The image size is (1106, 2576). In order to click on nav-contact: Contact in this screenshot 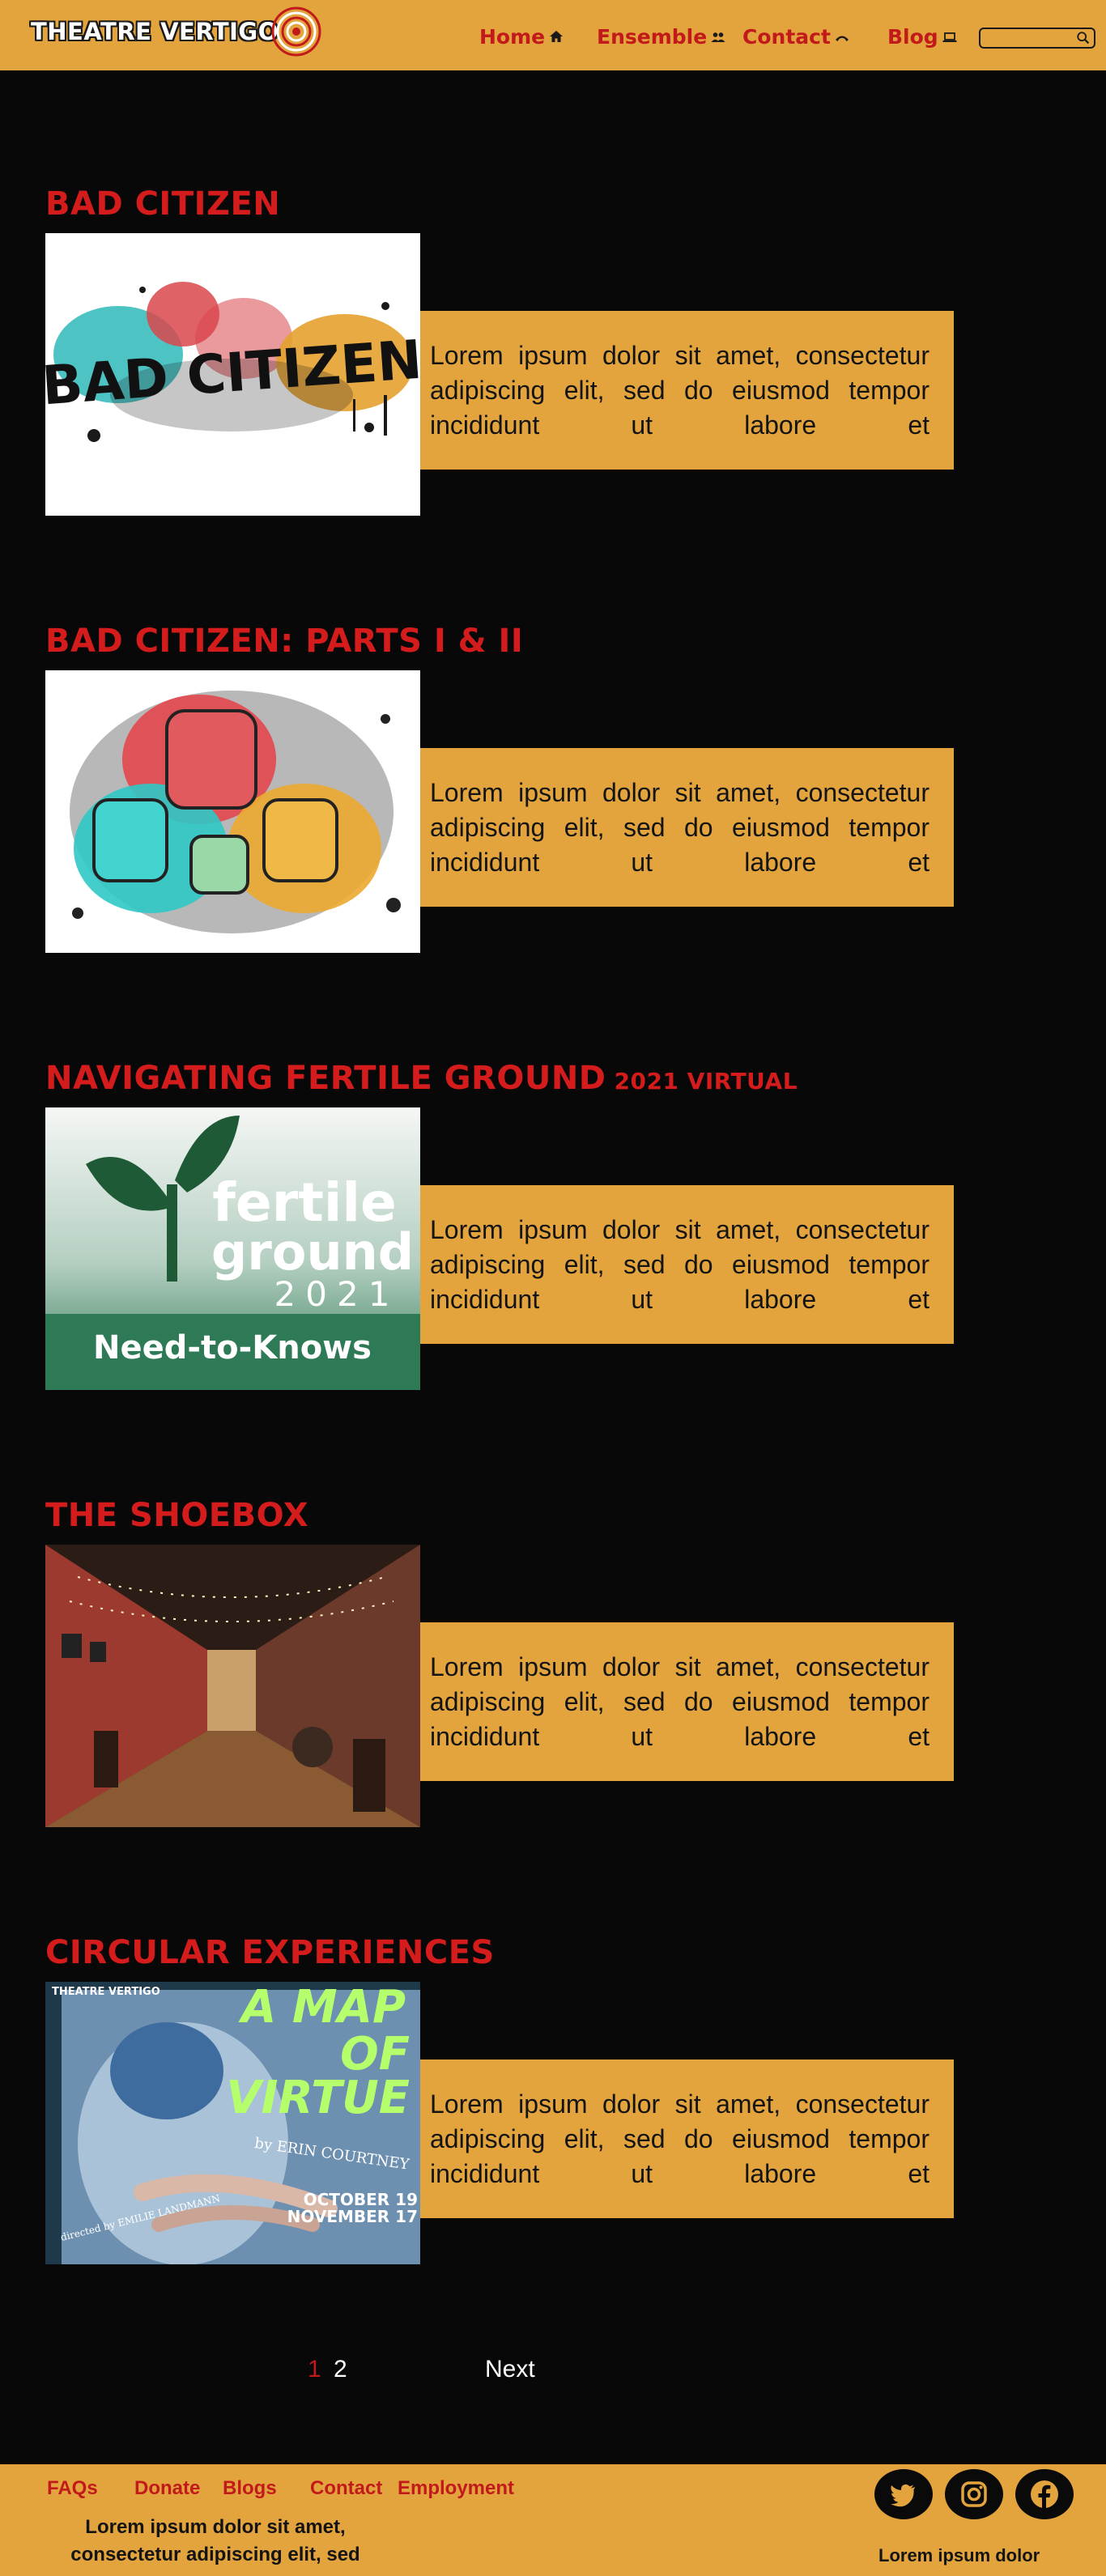, I will do `click(796, 36)`.